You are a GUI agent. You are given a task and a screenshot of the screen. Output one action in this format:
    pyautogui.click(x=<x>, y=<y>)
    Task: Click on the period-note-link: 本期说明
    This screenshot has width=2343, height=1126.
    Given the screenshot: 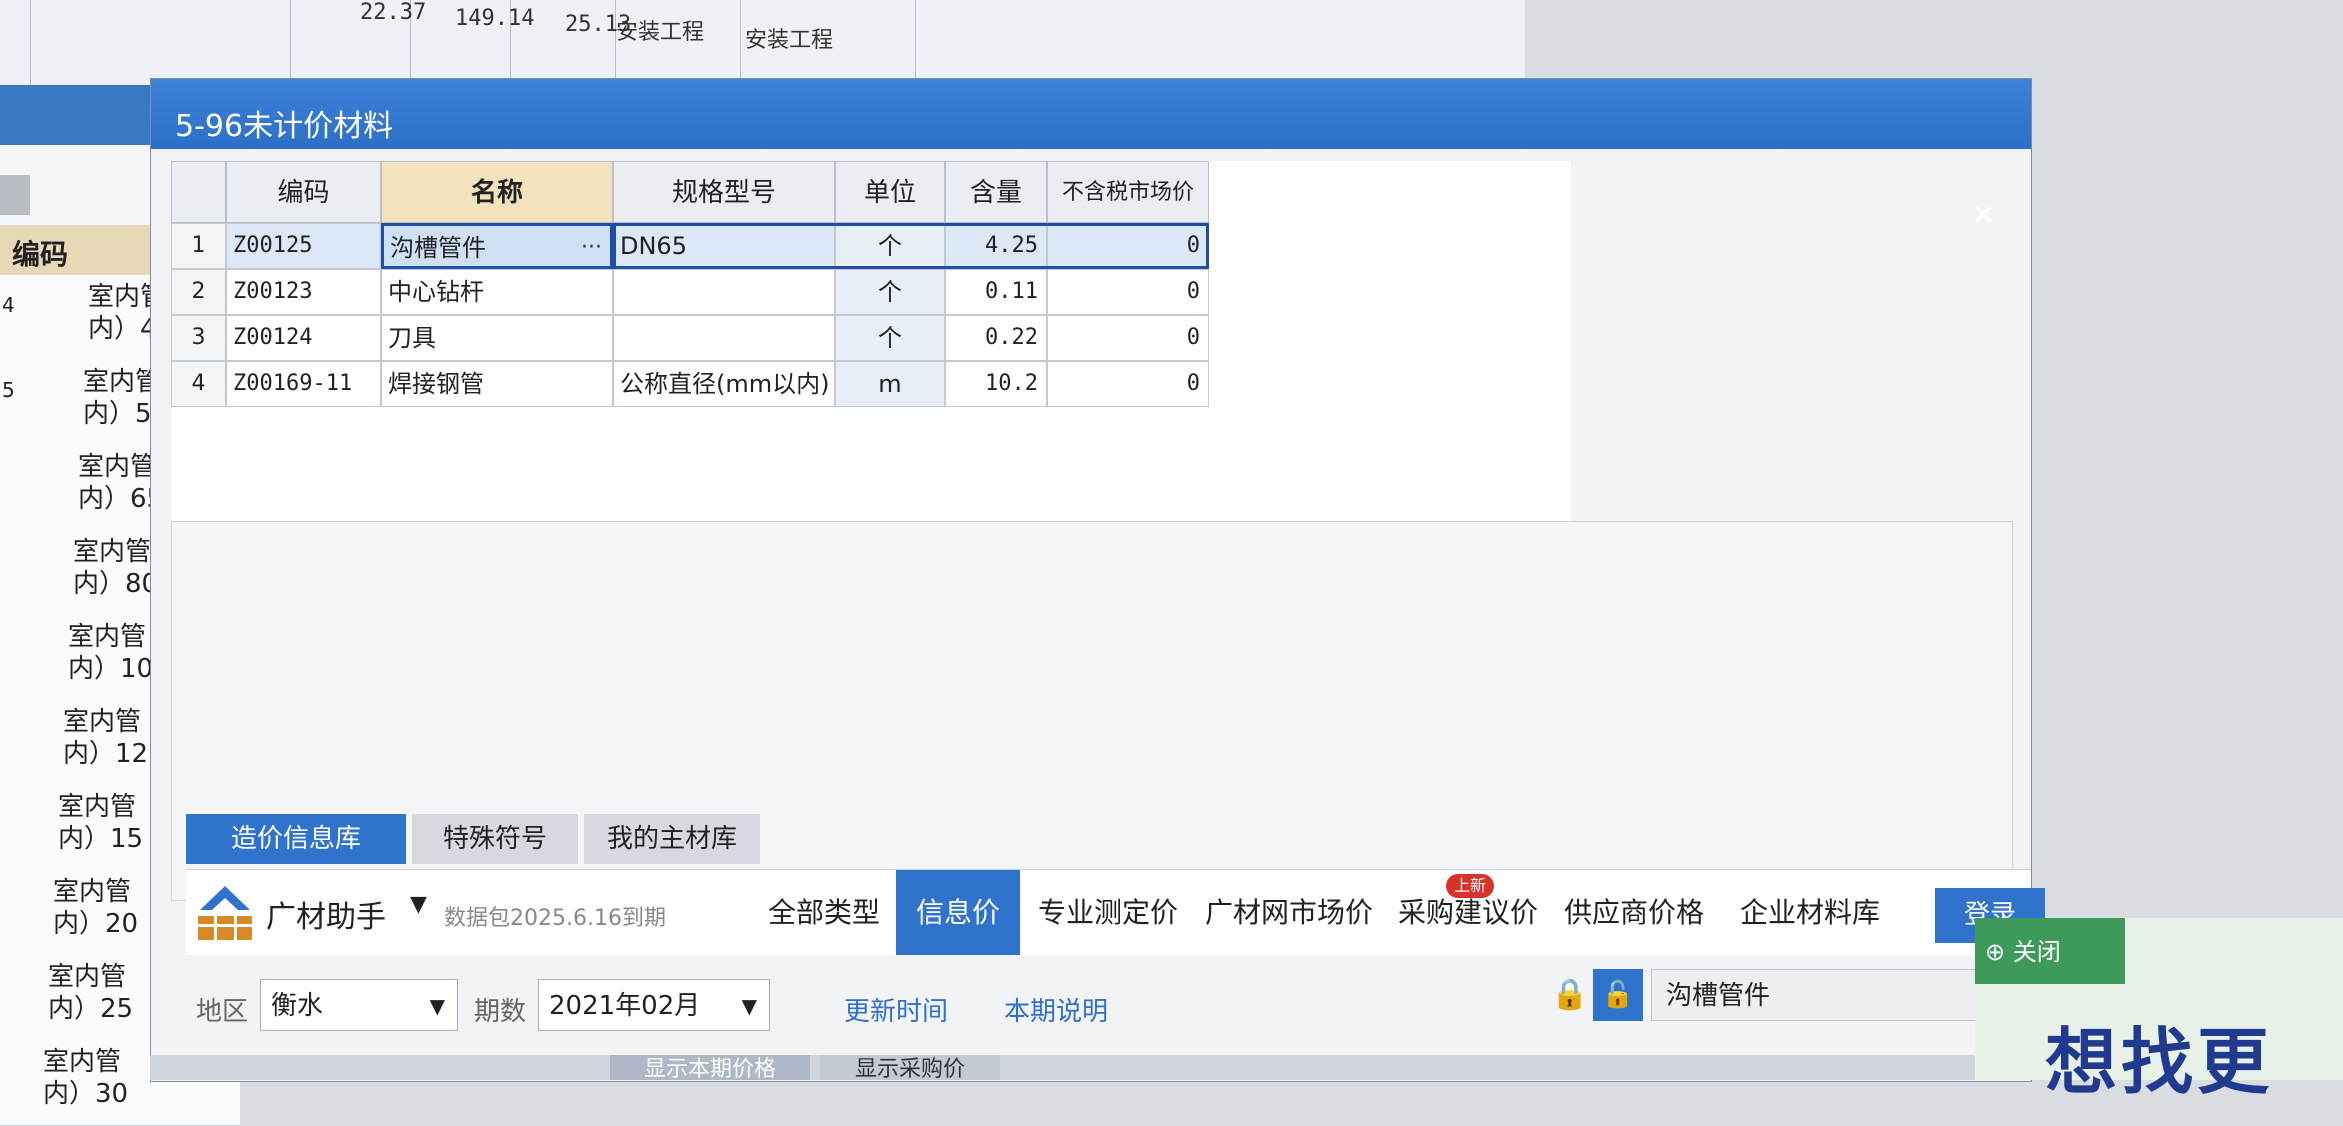 What is the action you would take?
    pyautogui.click(x=1056, y=1009)
    